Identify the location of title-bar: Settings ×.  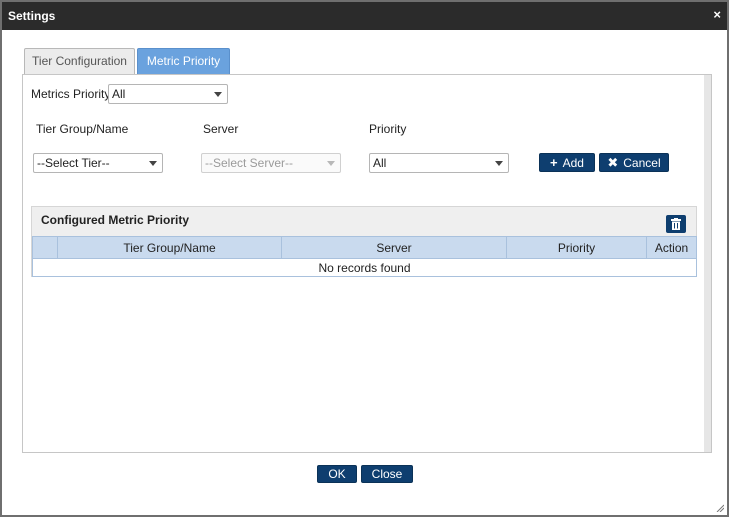
(364, 16).